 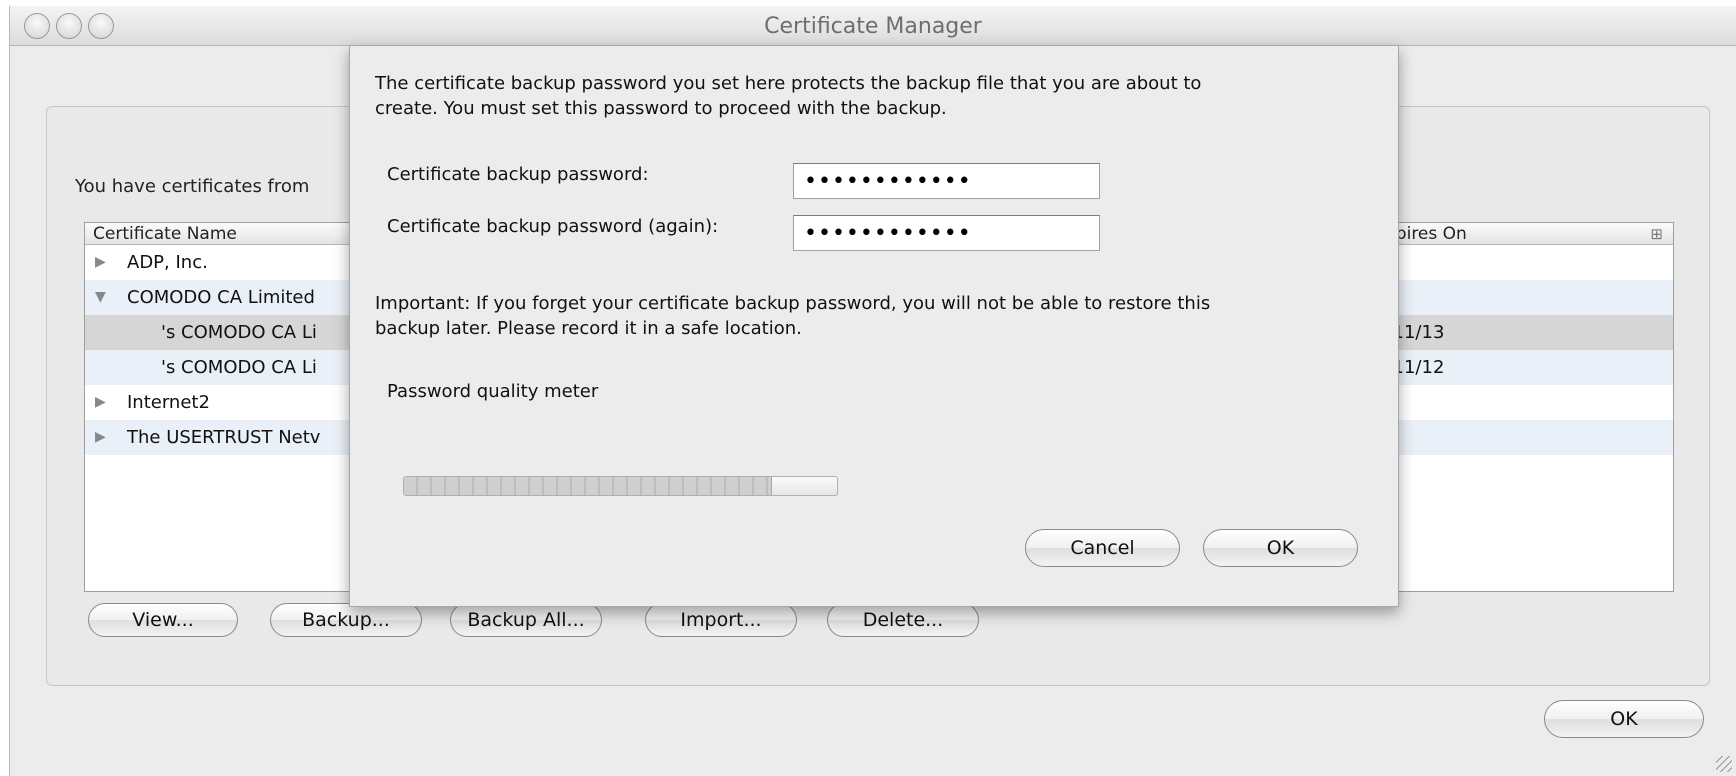 What do you see at coordinates (224, 437) in the screenshot?
I see `row-name: The USERTRUST Netv` at bounding box center [224, 437].